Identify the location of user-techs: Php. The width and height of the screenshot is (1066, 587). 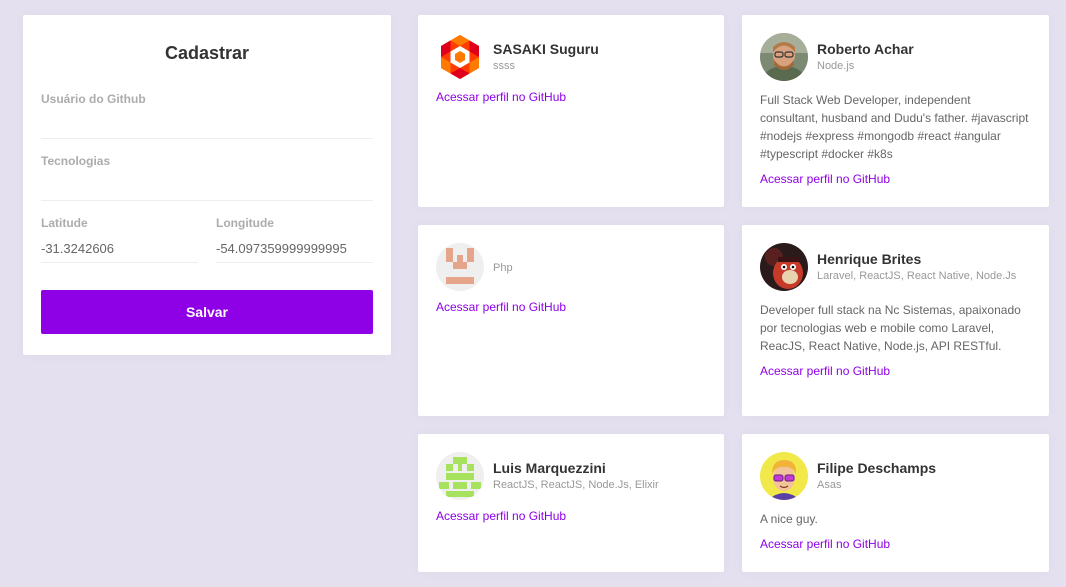
(503, 267).